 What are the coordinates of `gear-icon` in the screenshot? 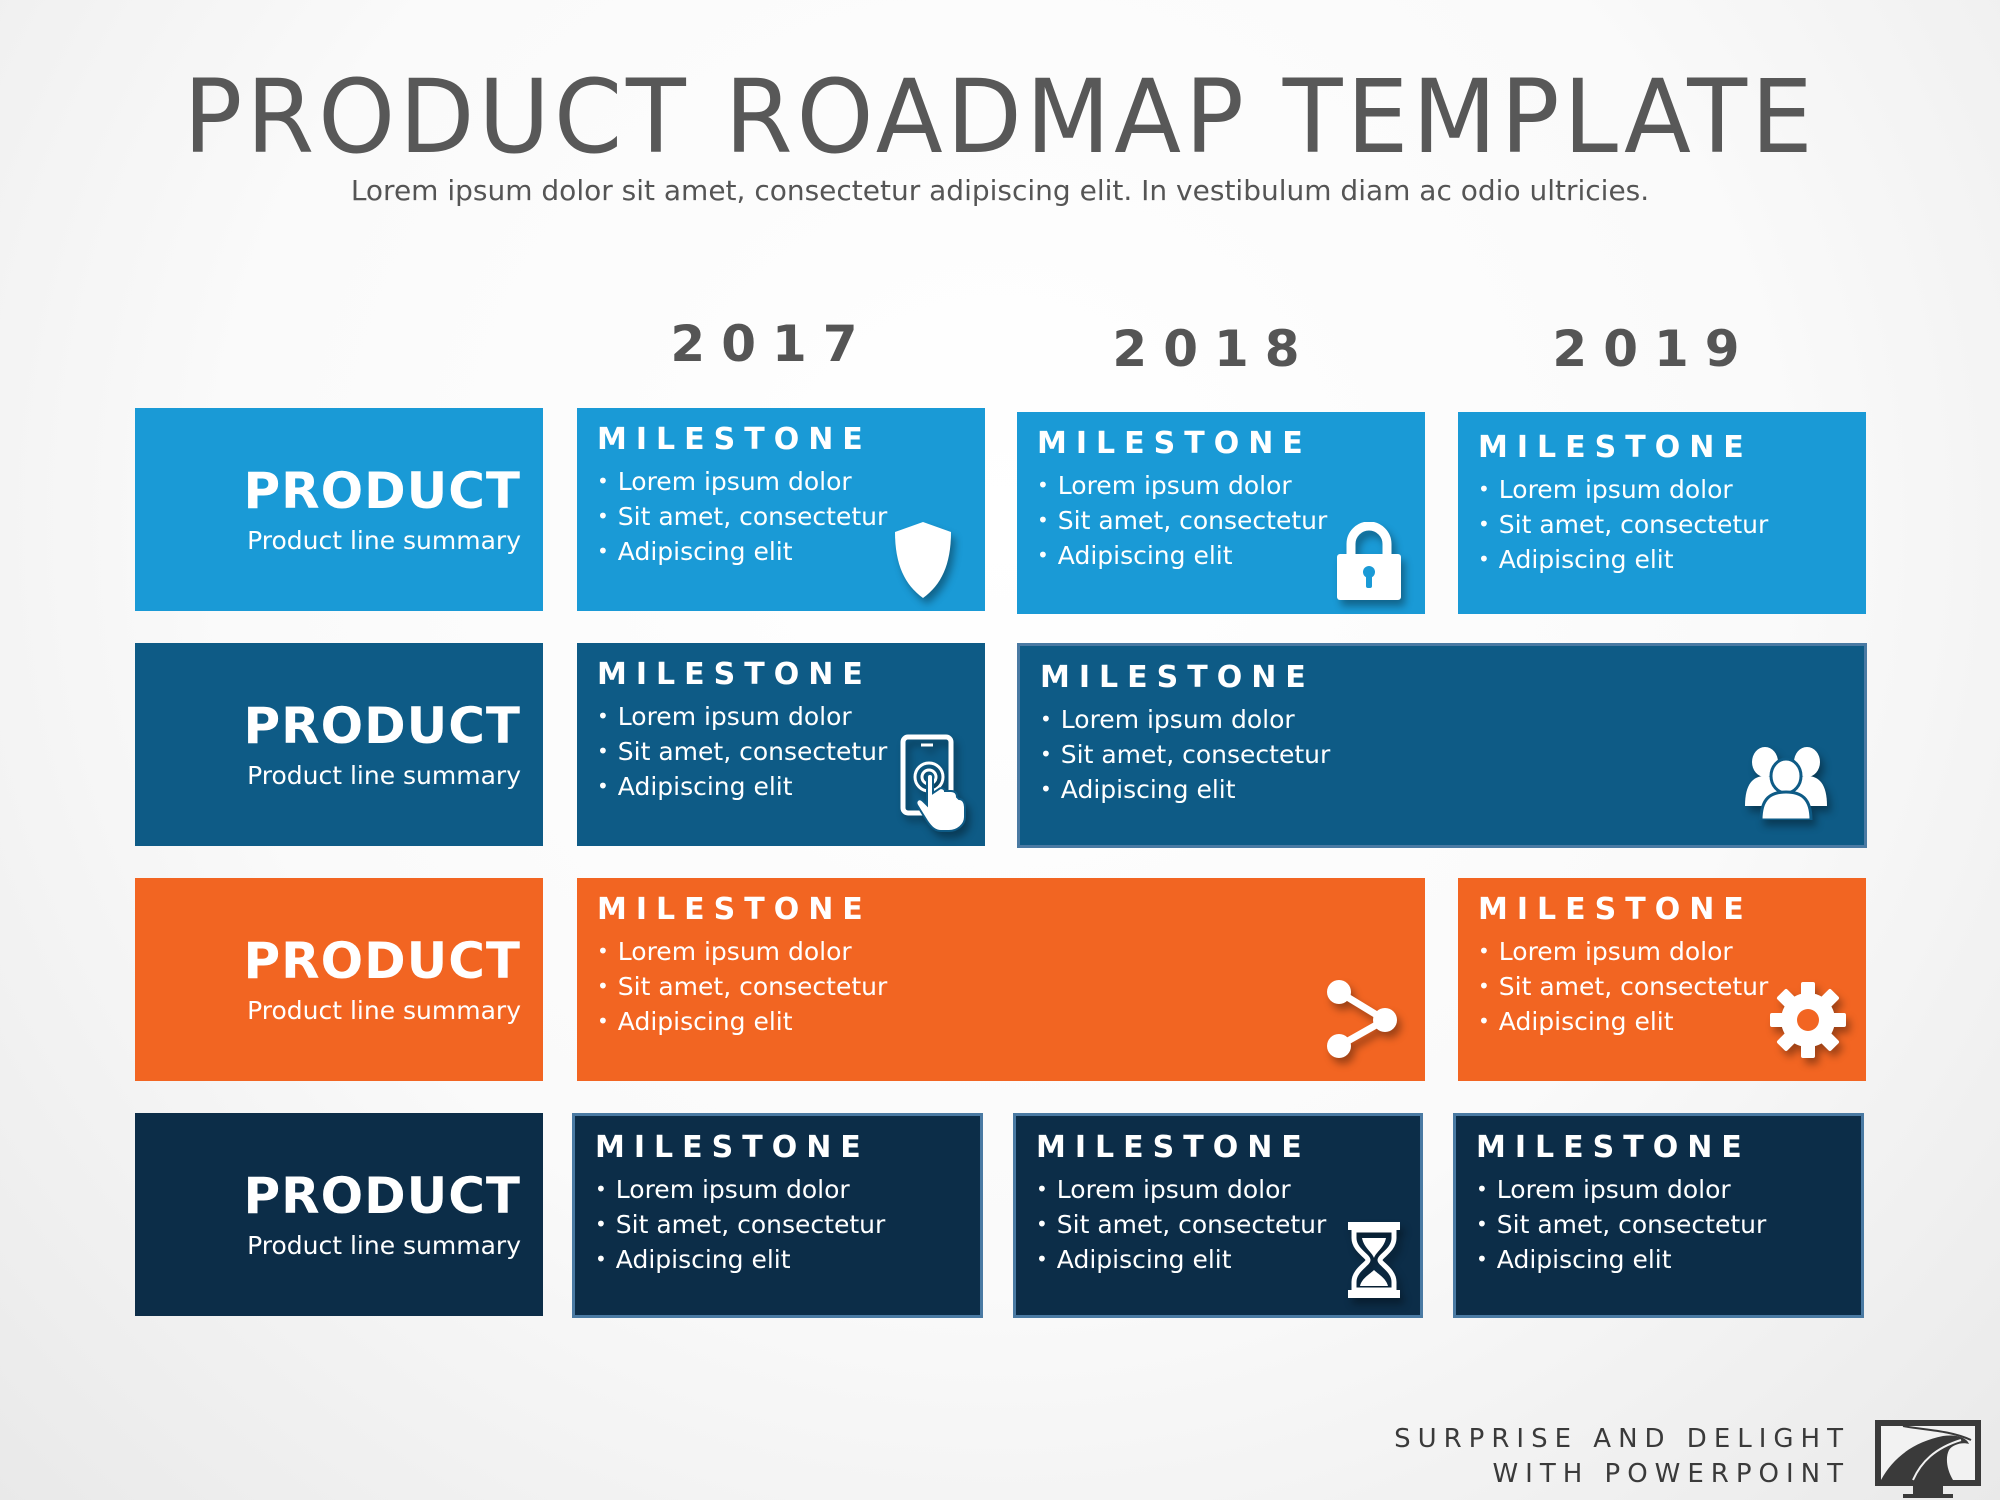 It's located at (1808, 1020).